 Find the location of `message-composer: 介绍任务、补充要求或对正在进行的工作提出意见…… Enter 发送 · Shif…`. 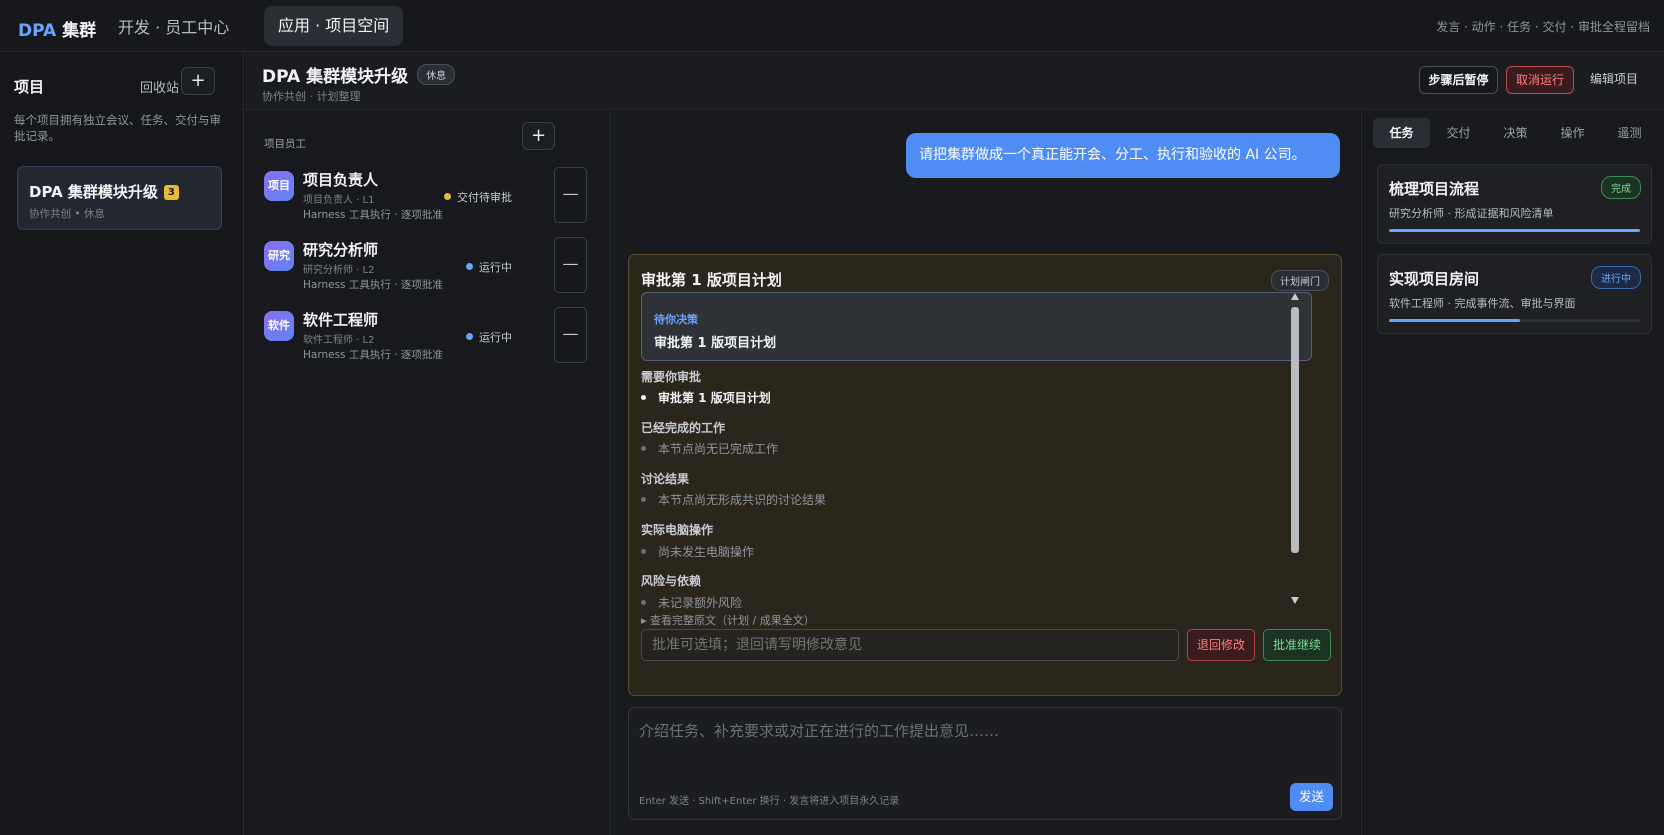

message-composer: 介绍任务、补充要求或对正在进行的工作提出意见…… Enter 发送 · Shif… is located at coordinates (985, 763).